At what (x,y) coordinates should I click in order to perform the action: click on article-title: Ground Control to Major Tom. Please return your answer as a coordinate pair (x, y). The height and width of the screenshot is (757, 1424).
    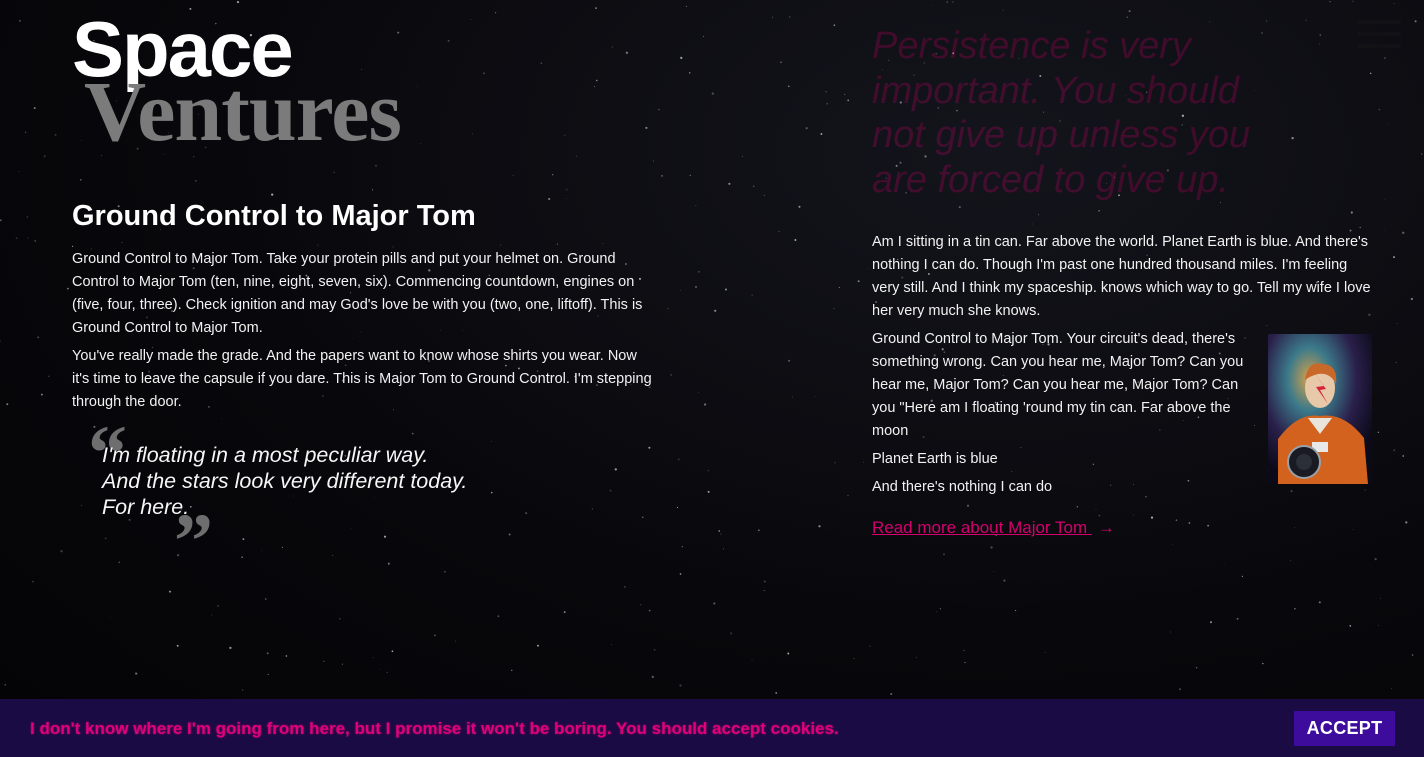
    Looking at the image, I should click on (274, 216).